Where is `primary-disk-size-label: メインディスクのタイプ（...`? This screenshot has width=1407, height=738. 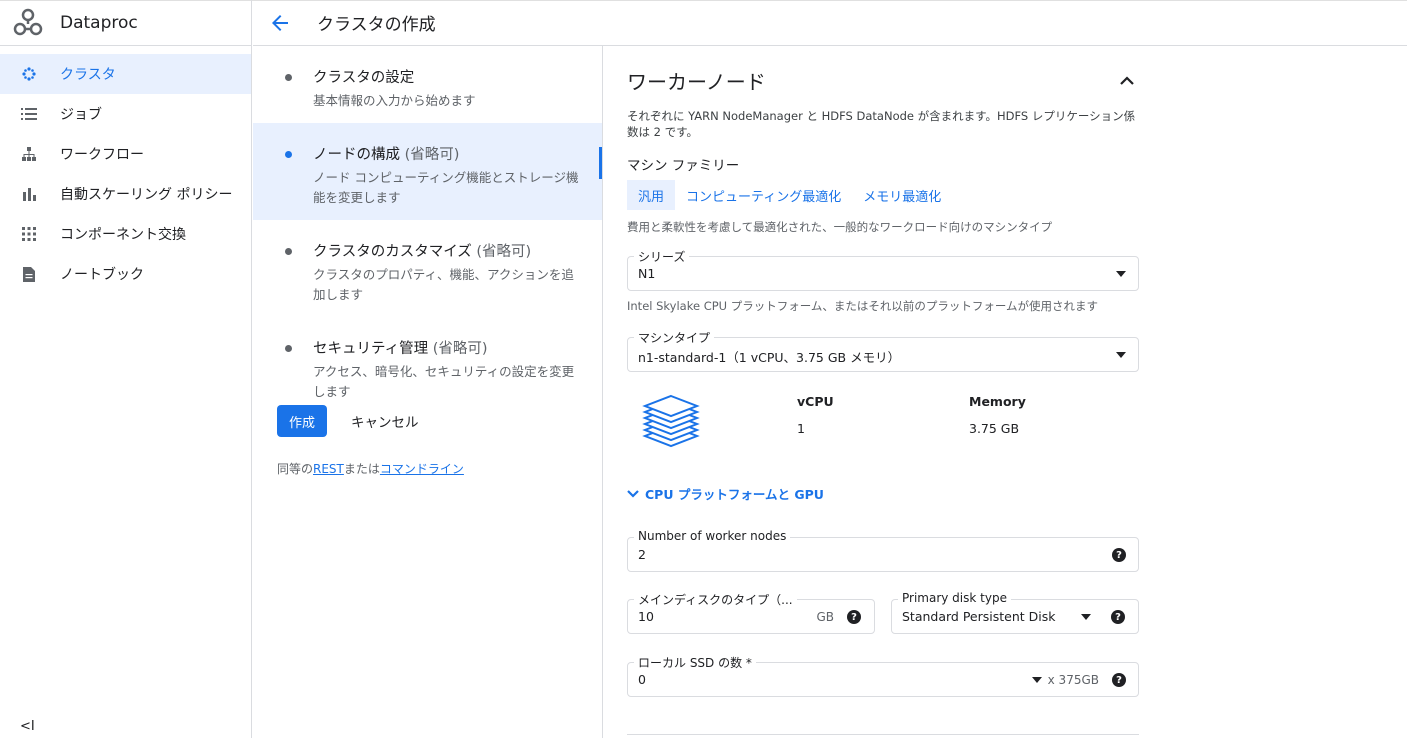
primary-disk-size-label: メインディスクのタイプ（... is located at coordinates (715, 599).